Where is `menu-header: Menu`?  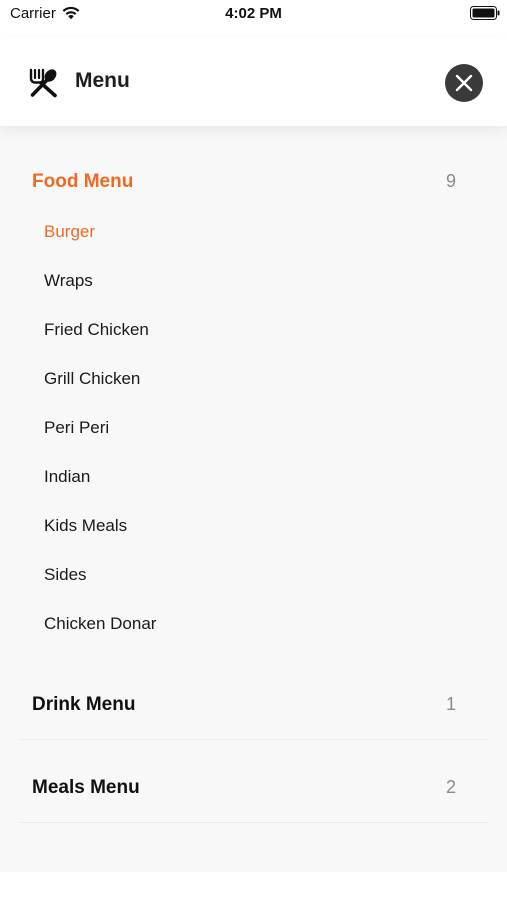 menu-header: Menu is located at coordinates (253, 82).